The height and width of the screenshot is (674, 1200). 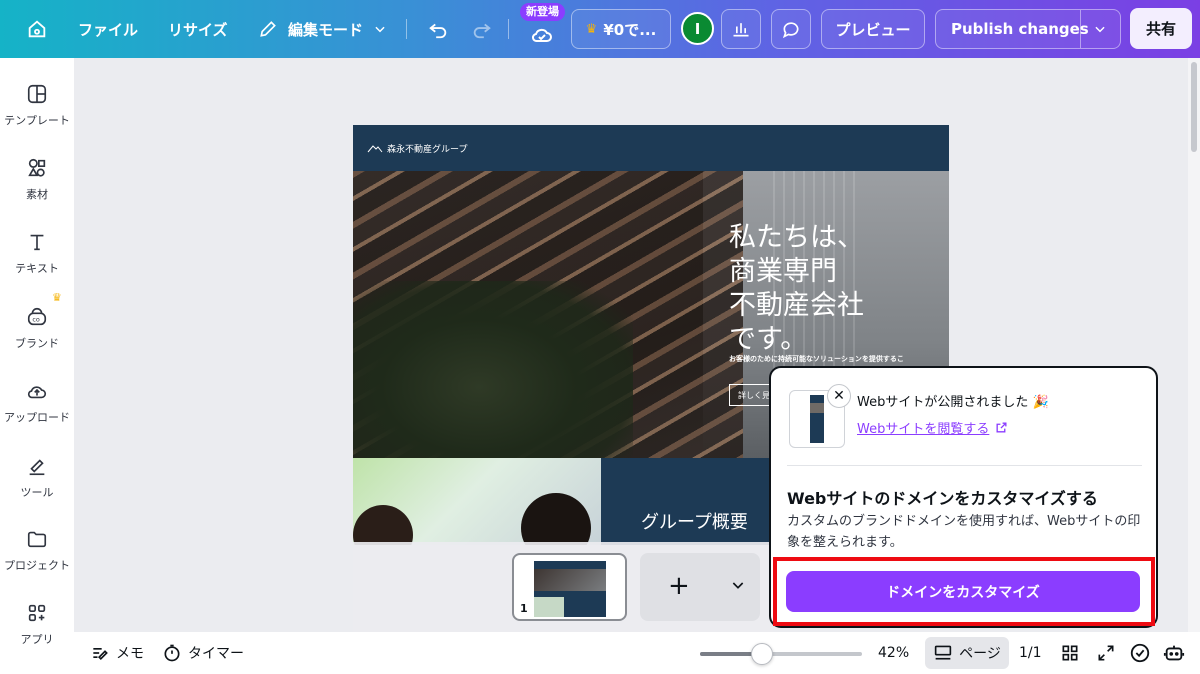 I want to click on notes-button: メモ, so click(x=117, y=653).